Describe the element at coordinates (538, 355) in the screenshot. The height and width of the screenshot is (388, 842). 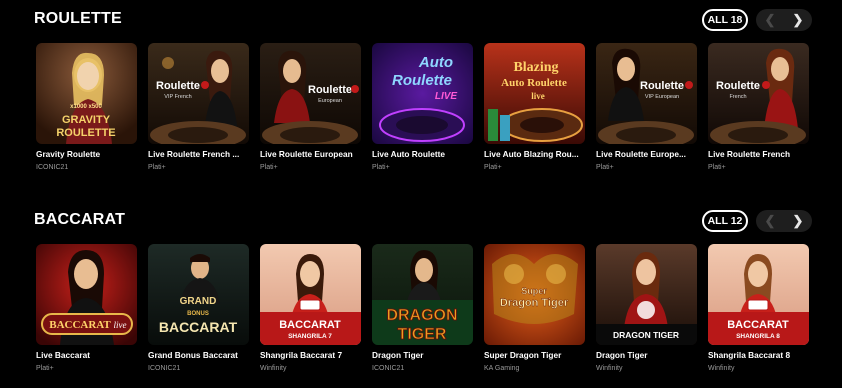
I see `game-title: Super Dragon Tiger` at that location.